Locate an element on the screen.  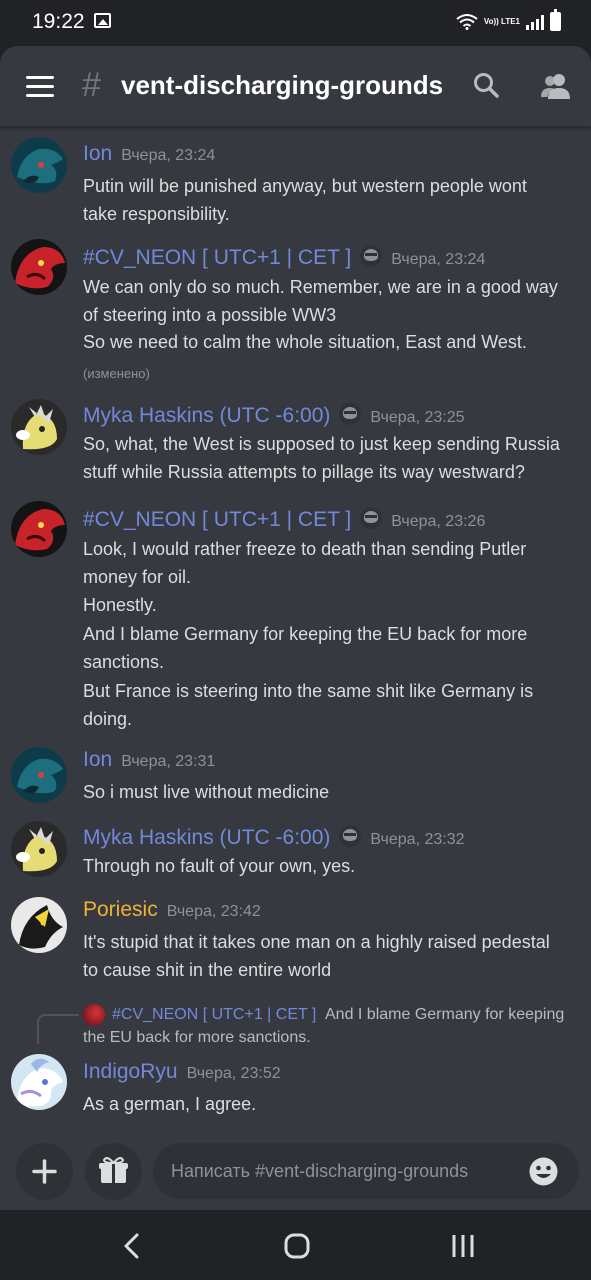
search-icon is located at coordinates (486, 85).